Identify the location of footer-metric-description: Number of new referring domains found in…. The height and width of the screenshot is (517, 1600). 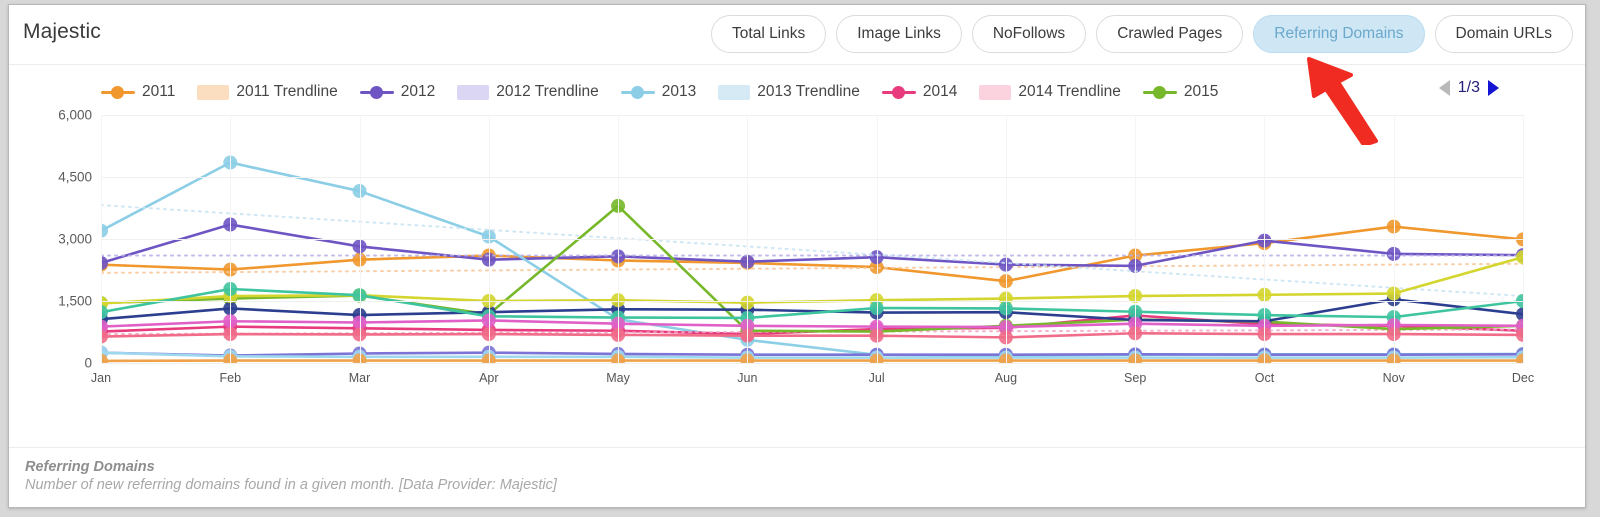
(291, 485).